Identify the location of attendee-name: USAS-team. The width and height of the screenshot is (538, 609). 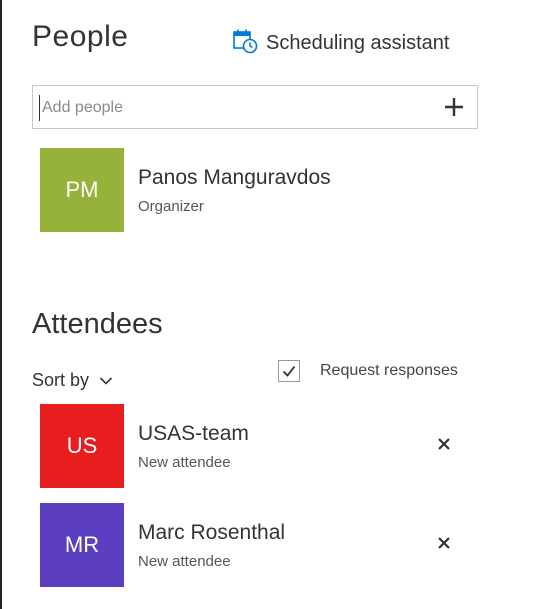
(193, 433).